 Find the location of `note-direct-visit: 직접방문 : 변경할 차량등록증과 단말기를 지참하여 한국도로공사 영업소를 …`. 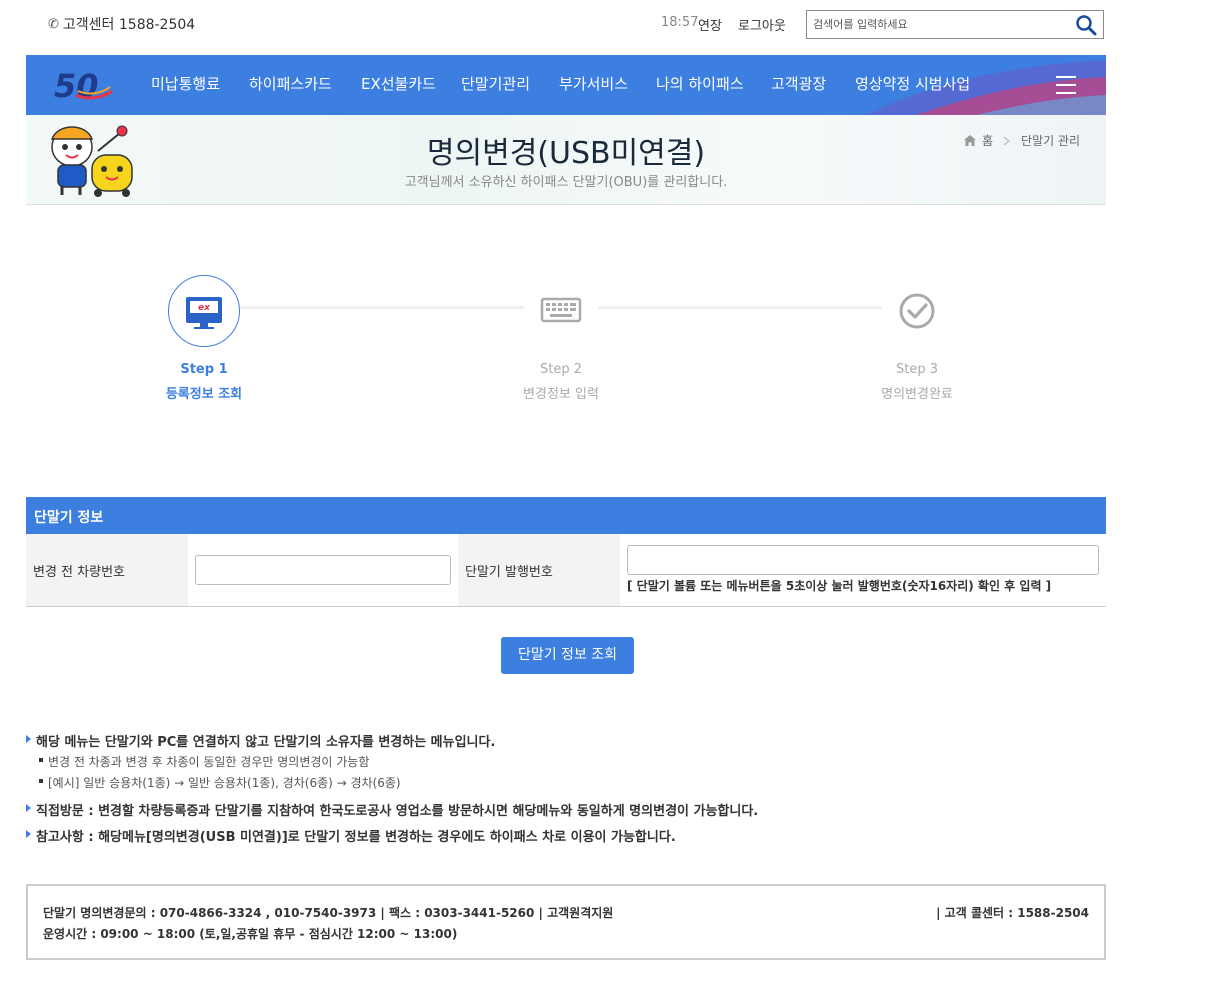

note-direct-visit: 직접방문 : 변경할 차량등록증과 단말기를 지참하여 한국도로공사 영업소를 … is located at coordinates (391, 809).